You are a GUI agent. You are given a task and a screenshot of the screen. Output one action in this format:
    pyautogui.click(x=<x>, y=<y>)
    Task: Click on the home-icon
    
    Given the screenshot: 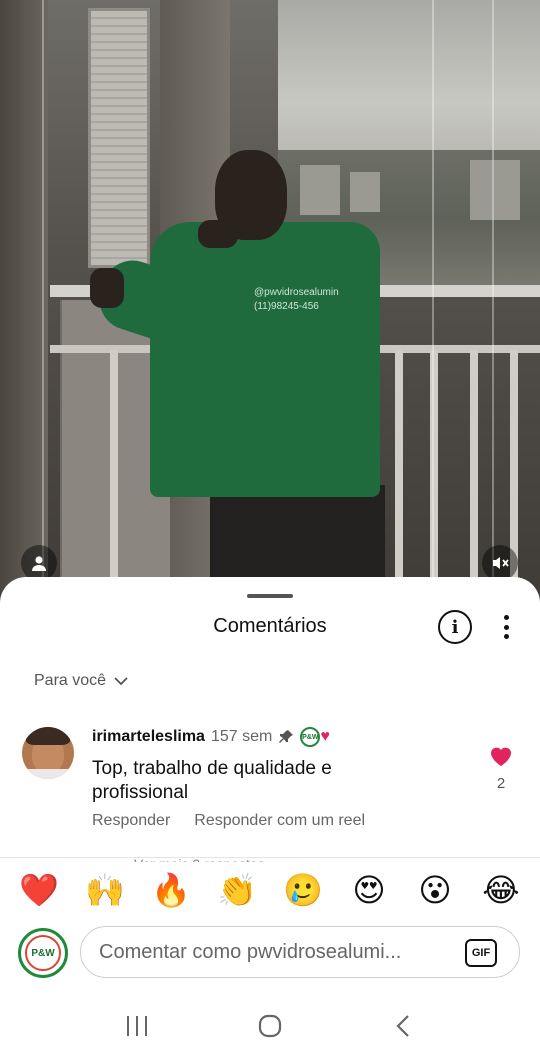 What is the action you would take?
    pyautogui.click(x=270, y=1025)
    